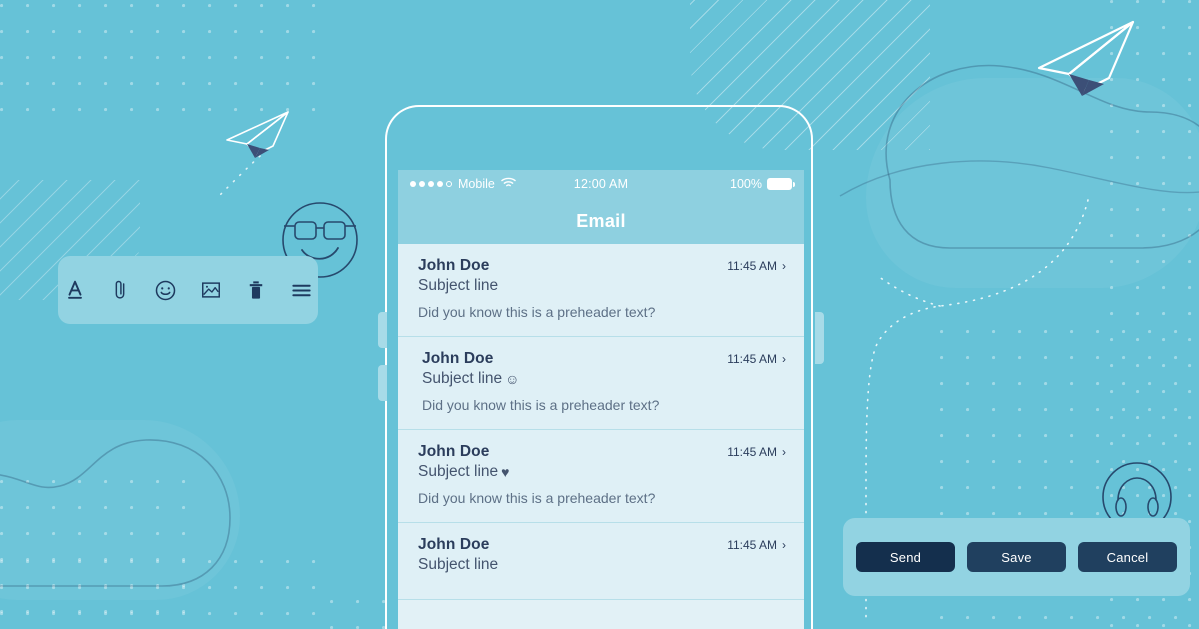  Describe the element at coordinates (512, 379) in the screenshot. I see `email-subject-emoji: ☺` at that location.